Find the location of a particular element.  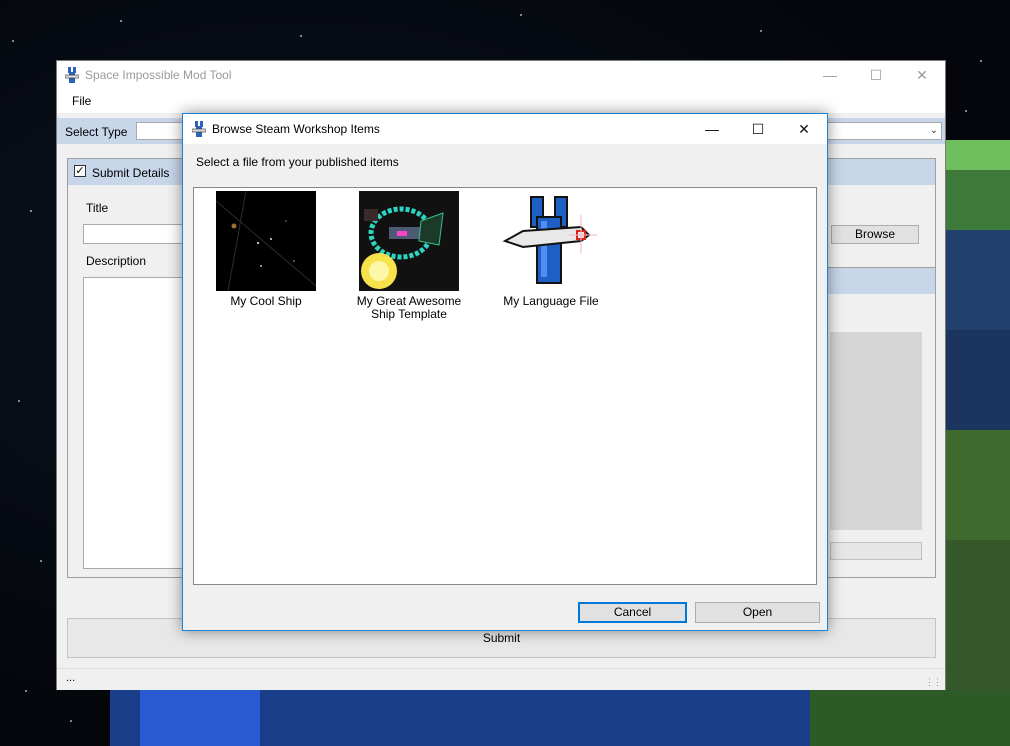

dialog-titlebar: Browse Steam Workshop Items — ☐ ✕ is located at coordinates (505, 129).